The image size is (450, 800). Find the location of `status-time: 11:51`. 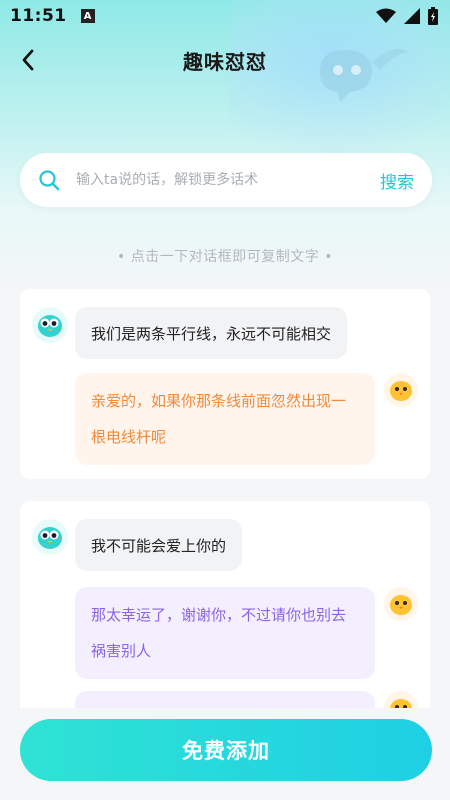

status-time: 11:51 is located at coordinates (38, 16).